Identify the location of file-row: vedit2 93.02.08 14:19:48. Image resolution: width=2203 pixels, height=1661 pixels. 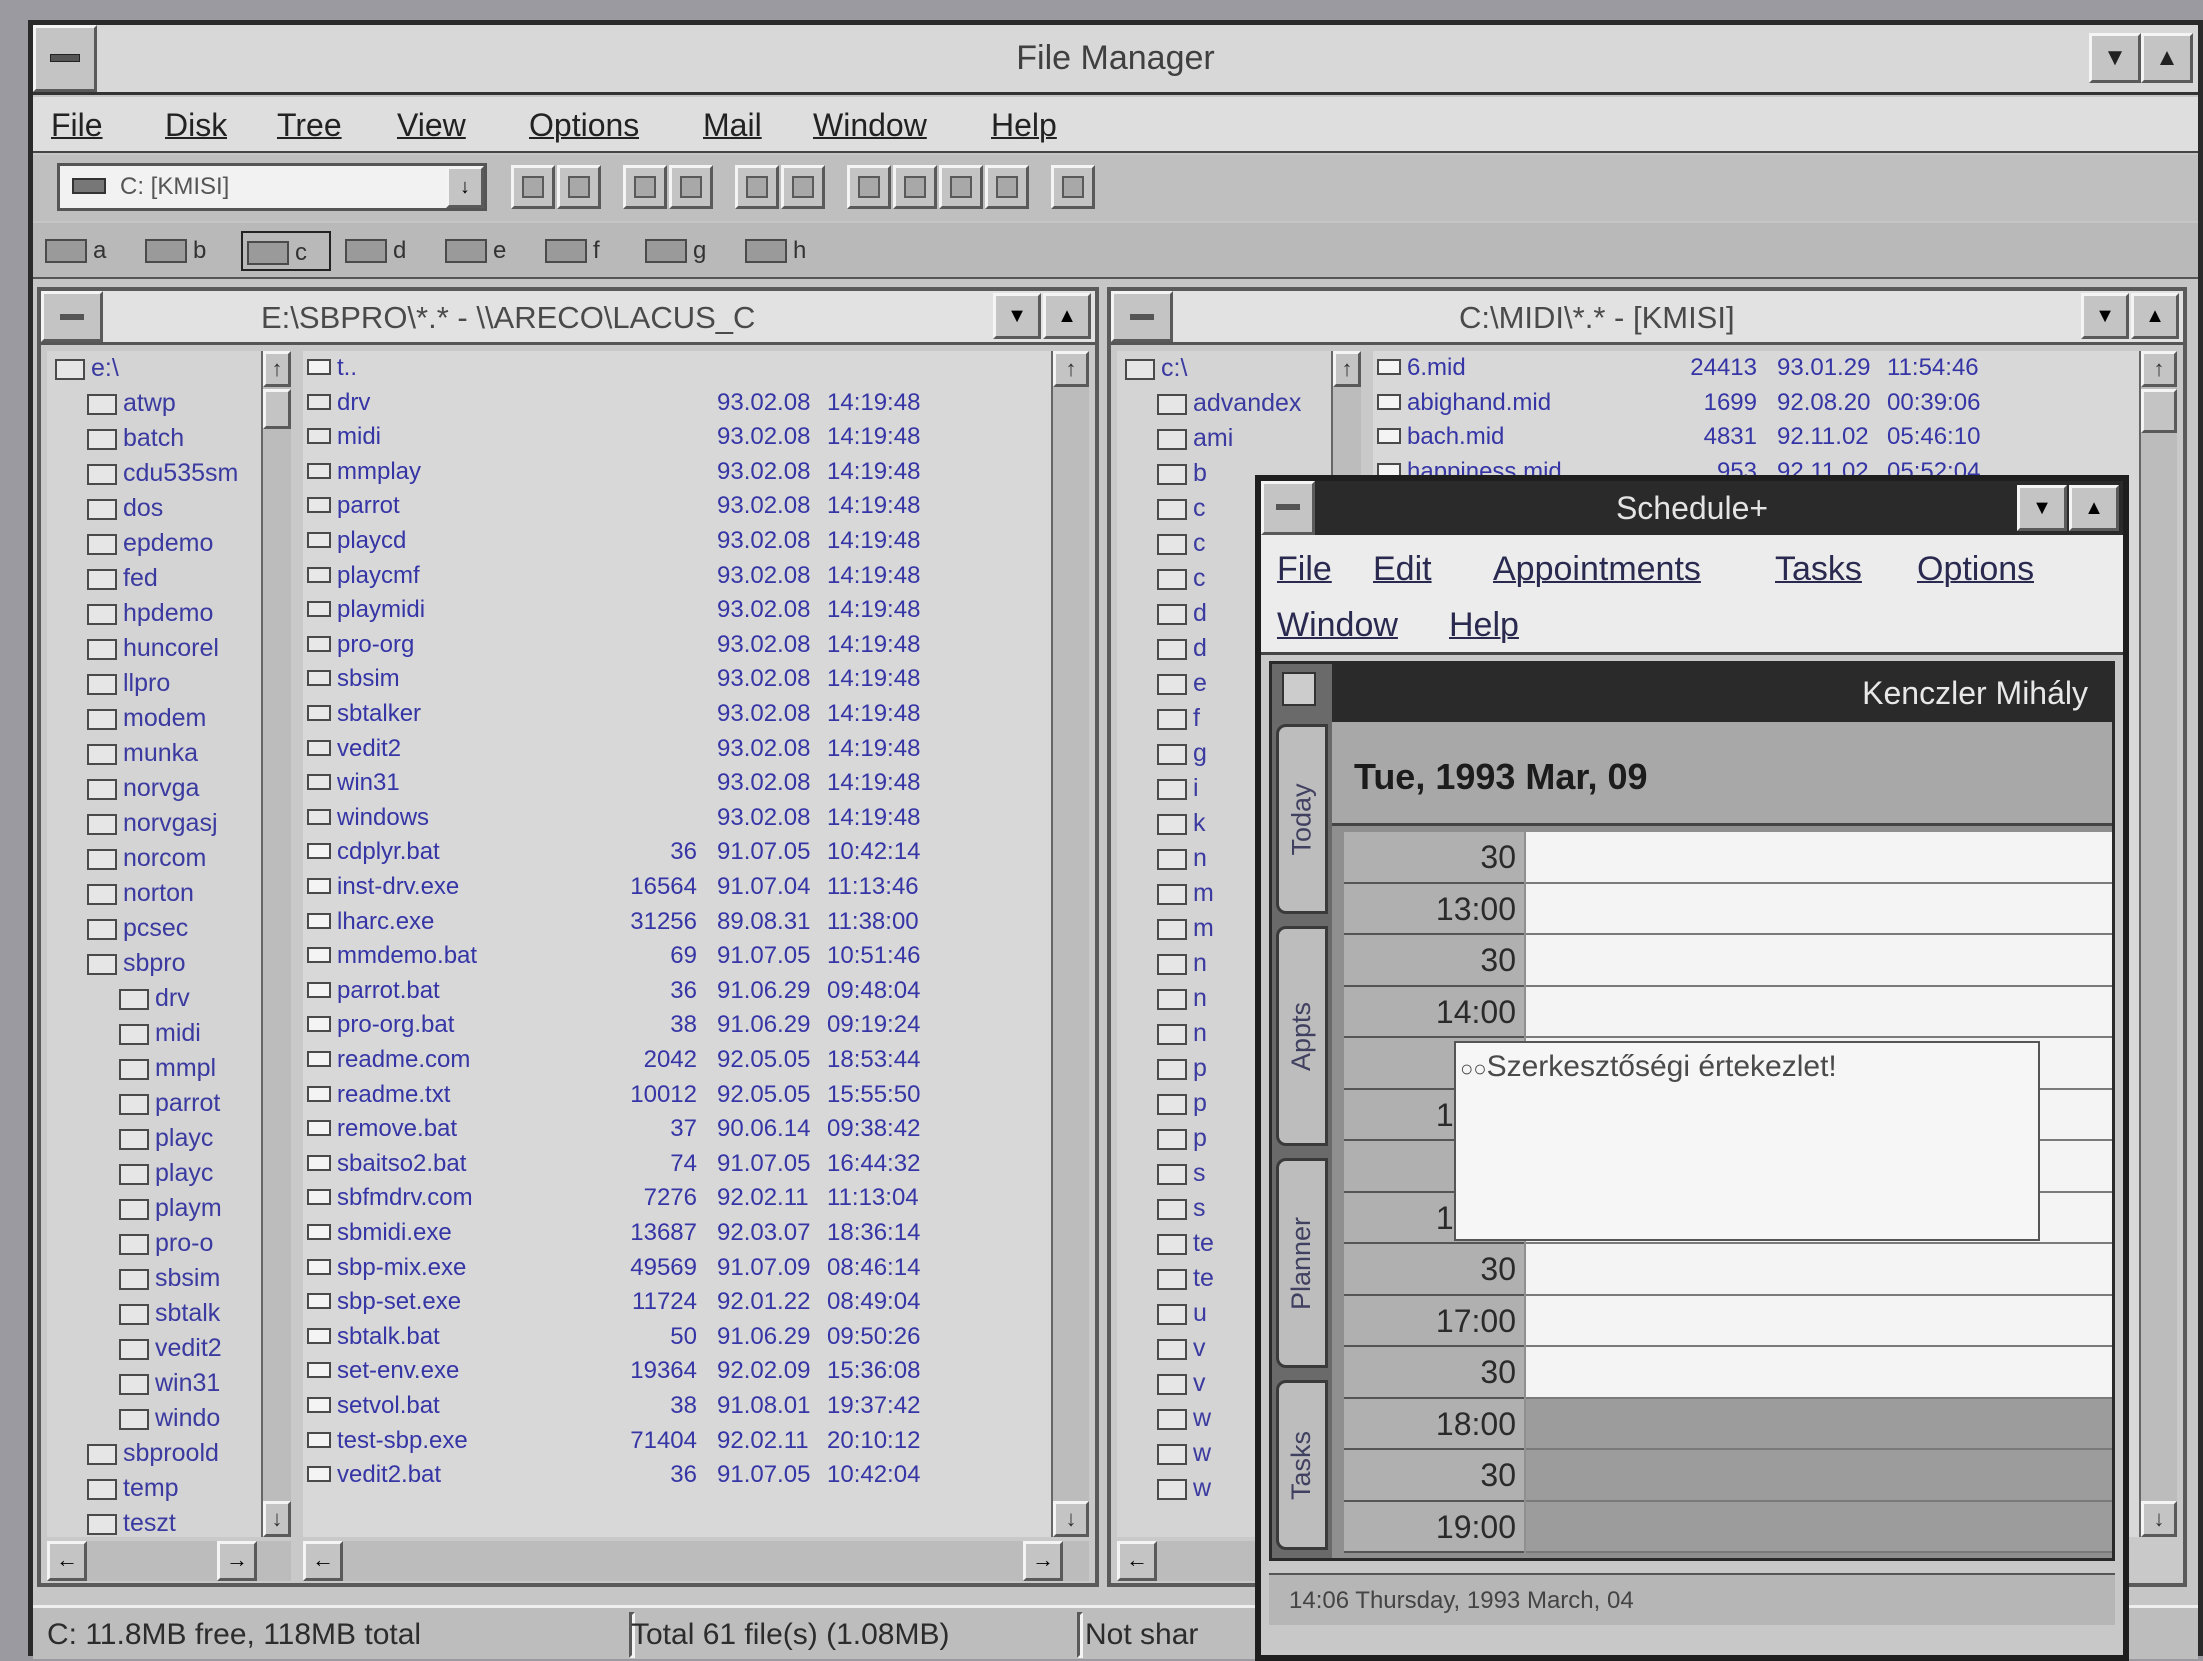
(677, 749).